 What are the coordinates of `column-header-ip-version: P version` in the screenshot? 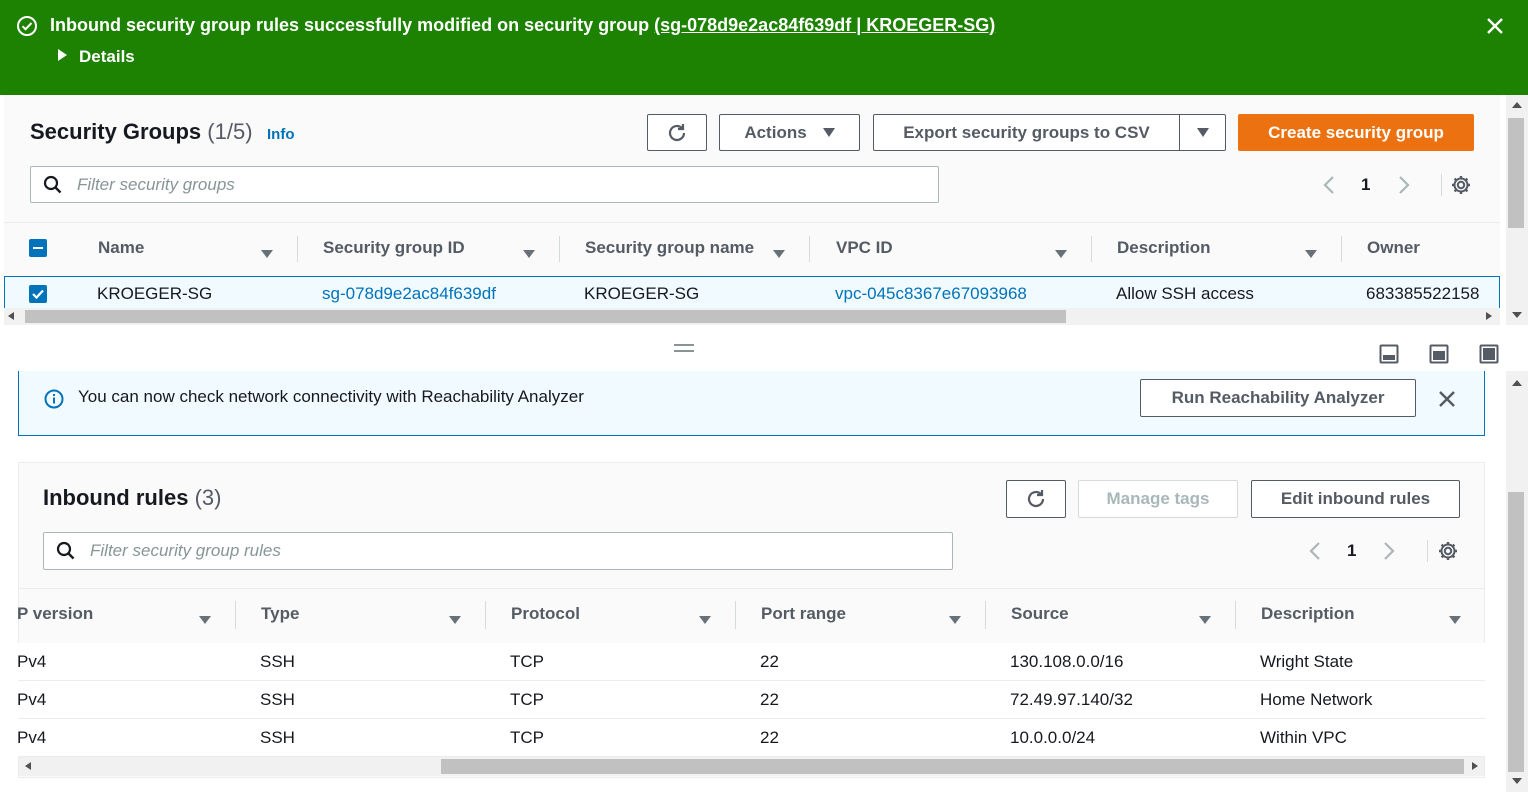 It's located at (55, 614).